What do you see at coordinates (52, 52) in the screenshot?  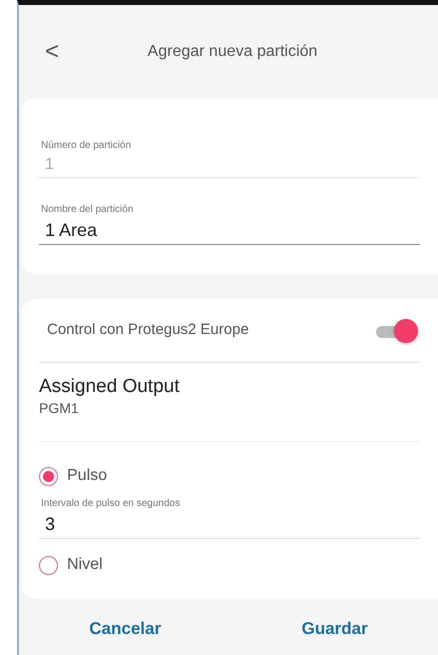 I see `back-button: <` at bounding box center [52, 52].